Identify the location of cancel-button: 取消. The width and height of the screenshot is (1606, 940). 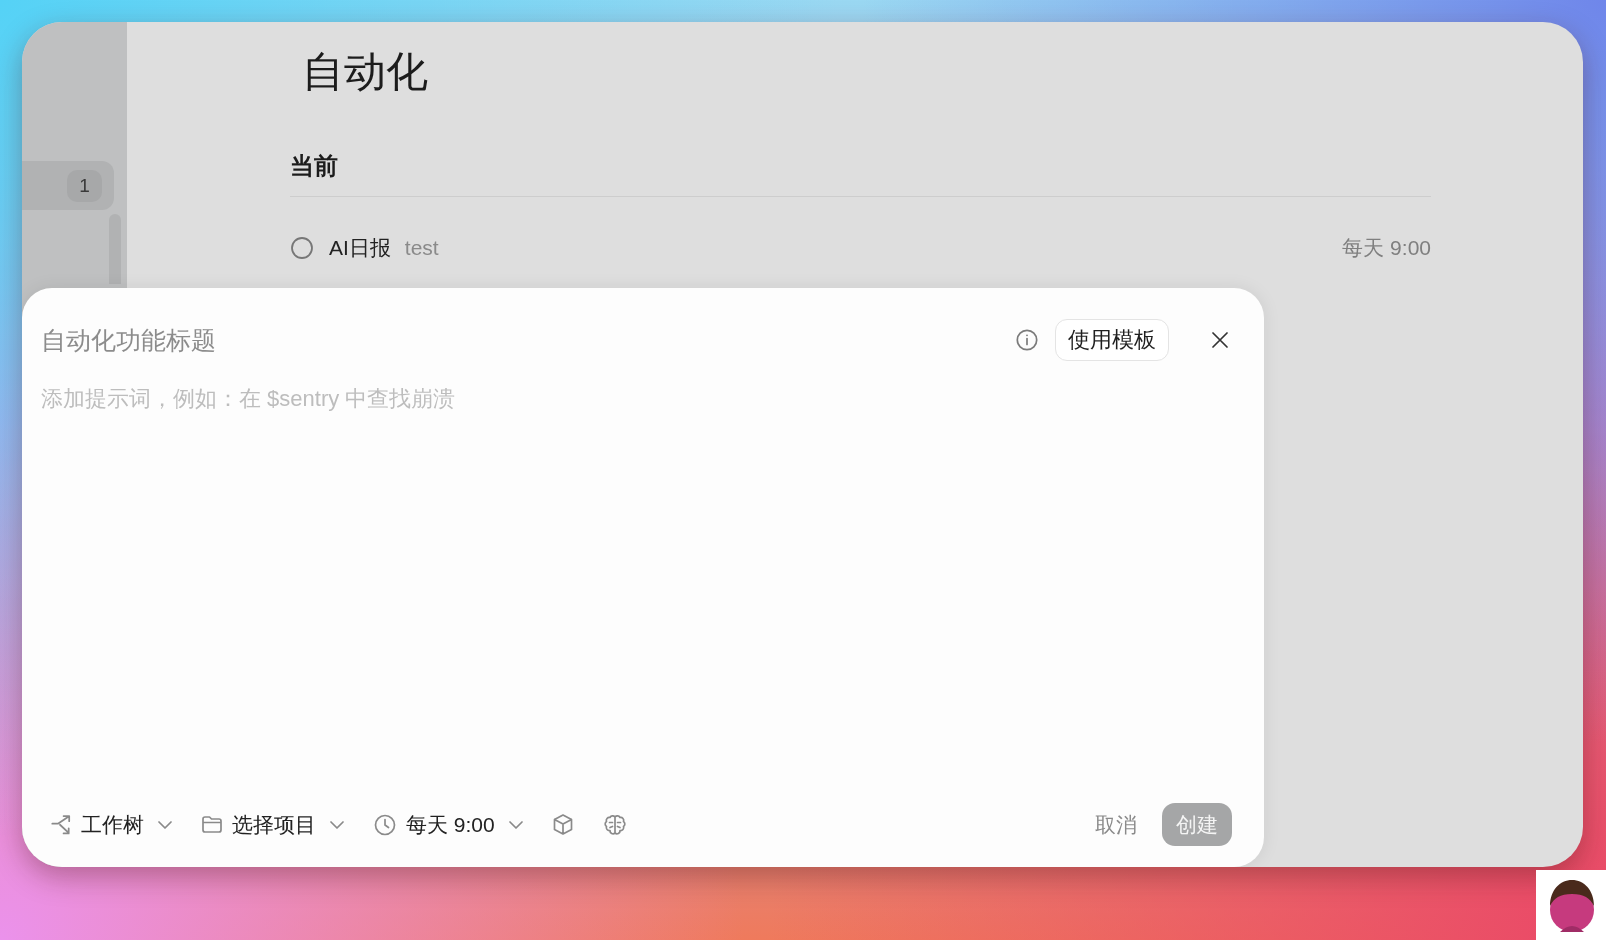
(1116, 824).